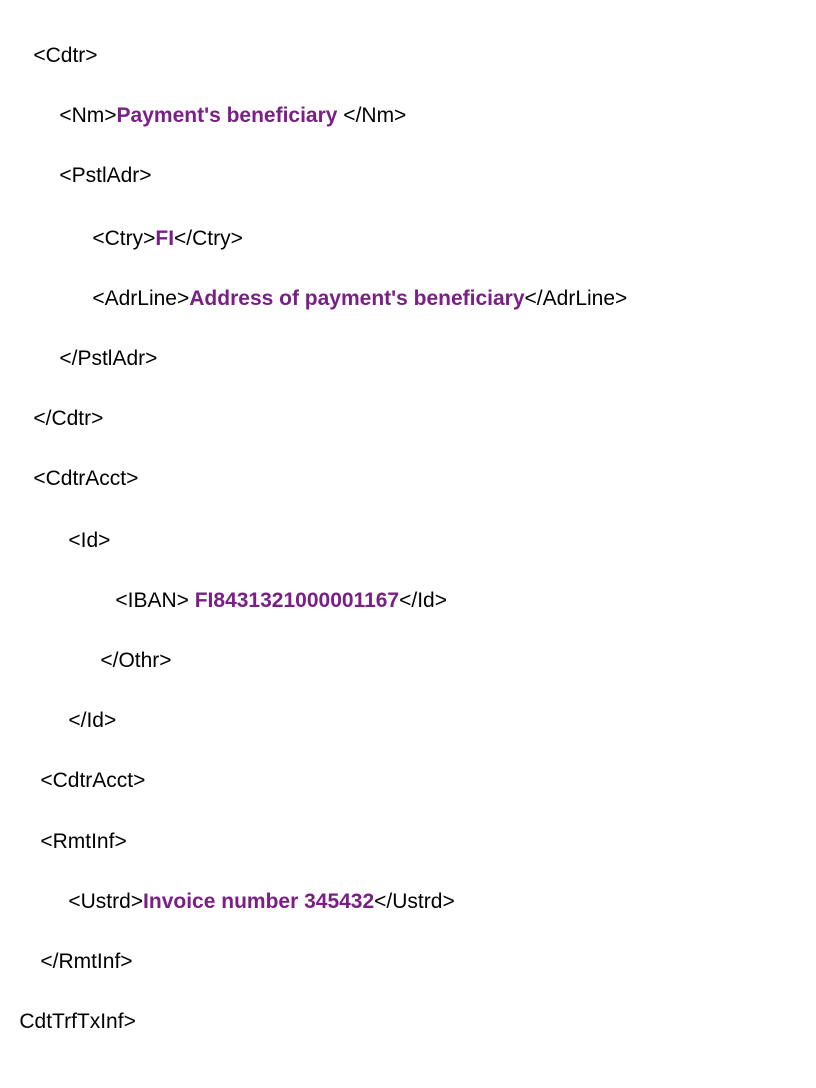 This screenshot has width=816, height=1088. What do you see at coordinates (65, 55) in the screenshot?
I see `xml-tag: <Cdtr>` at bounding box center [65, 55].